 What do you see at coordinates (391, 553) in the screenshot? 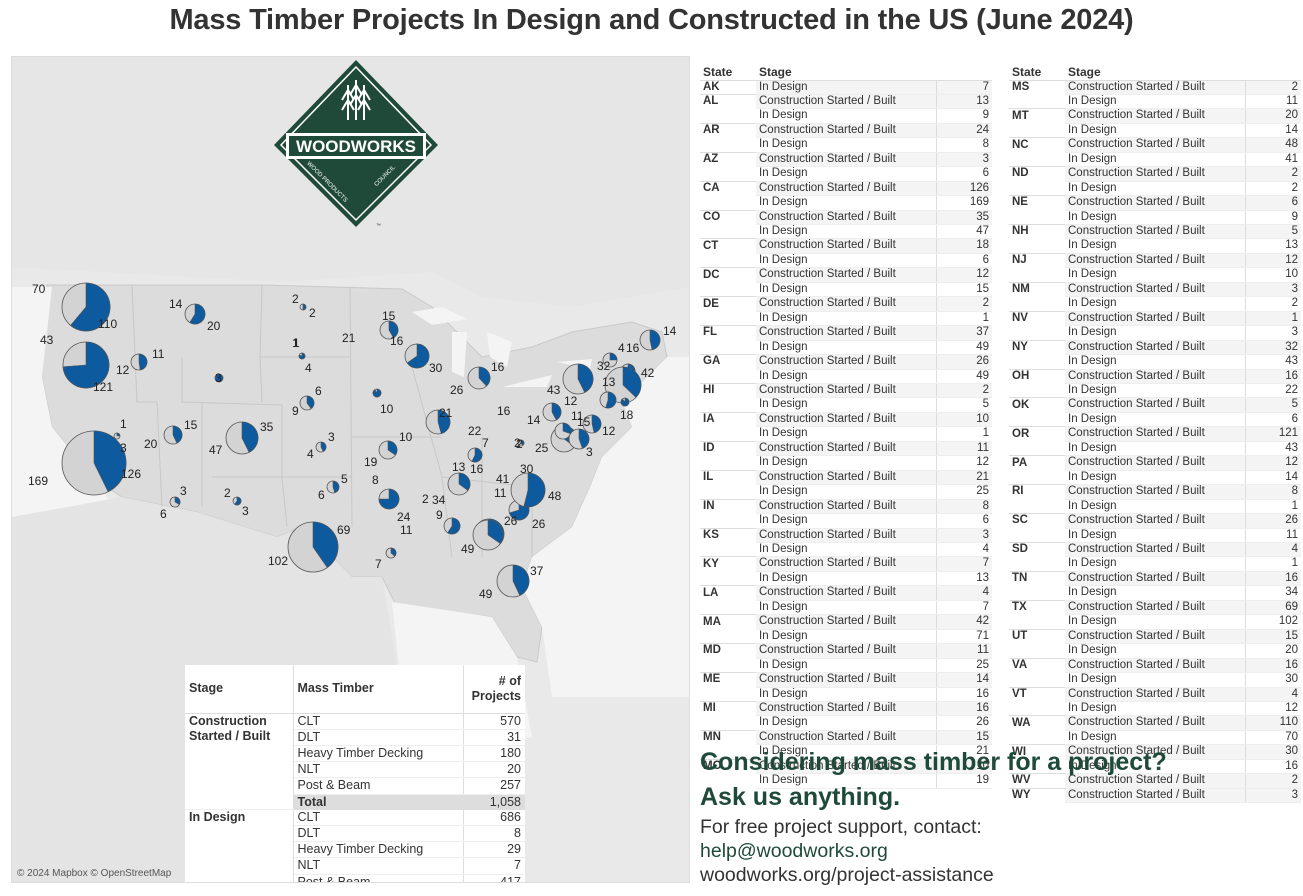
I see `pie-la` at bounding box center [391, 553].